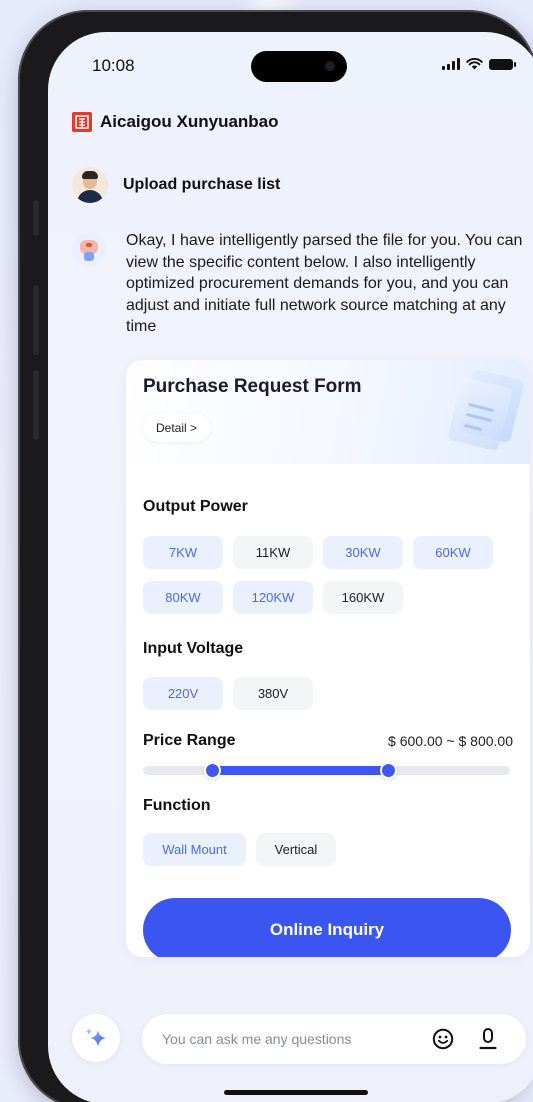 This screenshot has height=1102, width=533. I want to click on price-range-value: $ 600.00 ~ $ 800.00, so click(450, 741).